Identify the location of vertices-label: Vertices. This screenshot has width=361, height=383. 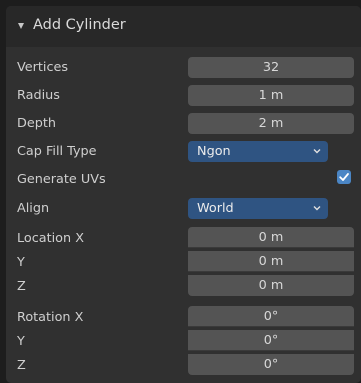
(43, 67).